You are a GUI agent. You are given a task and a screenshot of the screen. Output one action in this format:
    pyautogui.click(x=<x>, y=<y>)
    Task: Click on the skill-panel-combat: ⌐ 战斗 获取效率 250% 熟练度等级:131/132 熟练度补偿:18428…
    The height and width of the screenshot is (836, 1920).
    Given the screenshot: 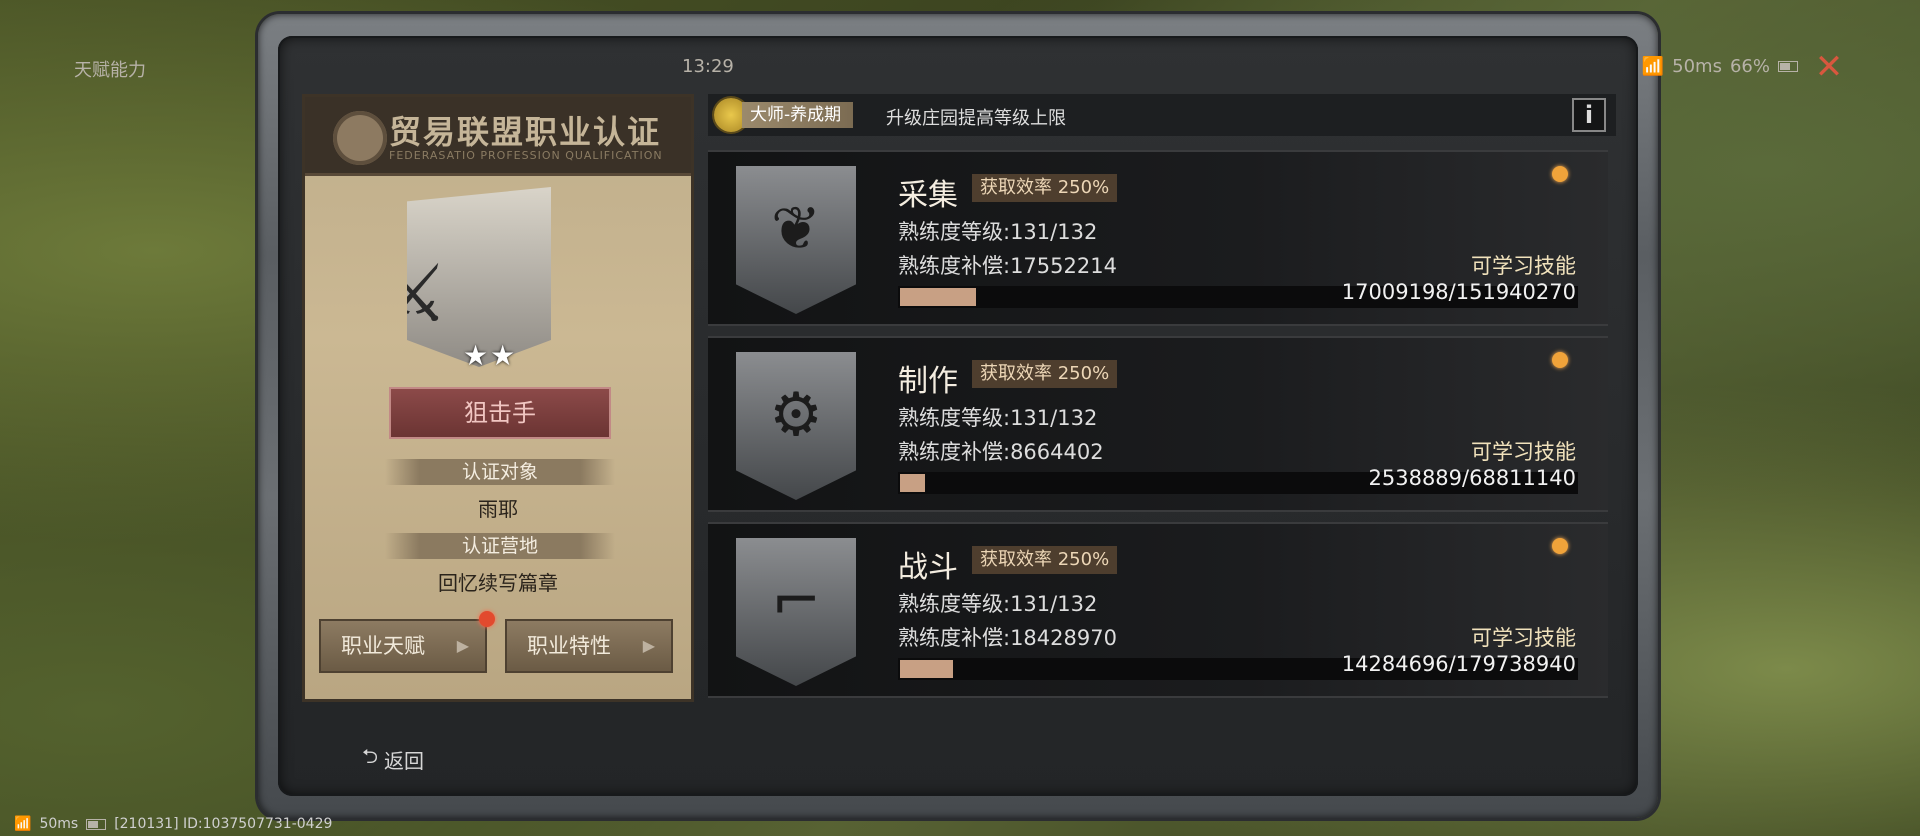 What is the action you would take?
    pyautogui.click(x=1158, y=610)
    